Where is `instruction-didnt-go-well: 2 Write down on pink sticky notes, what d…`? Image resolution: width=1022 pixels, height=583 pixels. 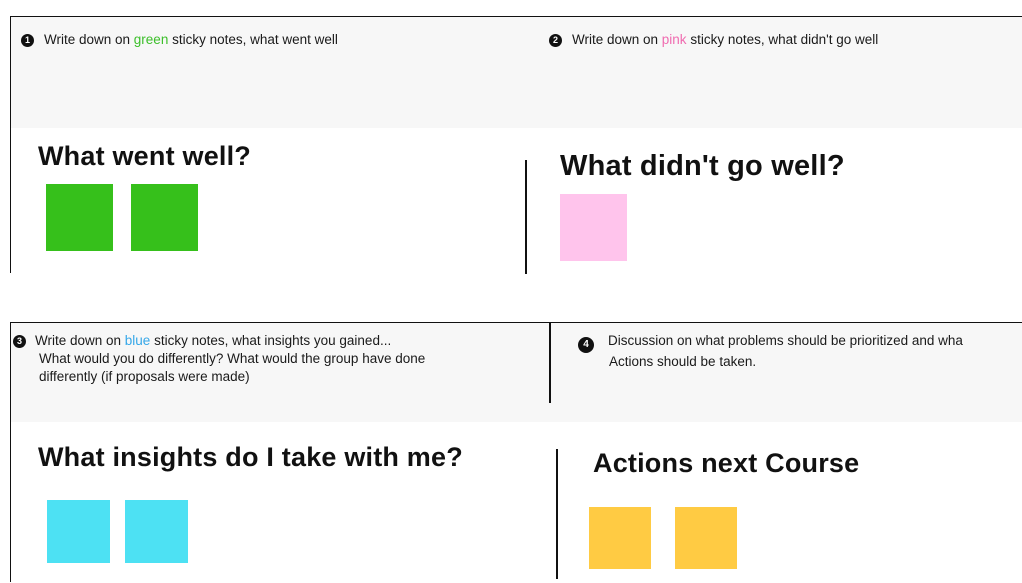 instruction-didnt-go-well: 2 Write down on pink sticky notes, what d… is located at coordinates (713, 40).